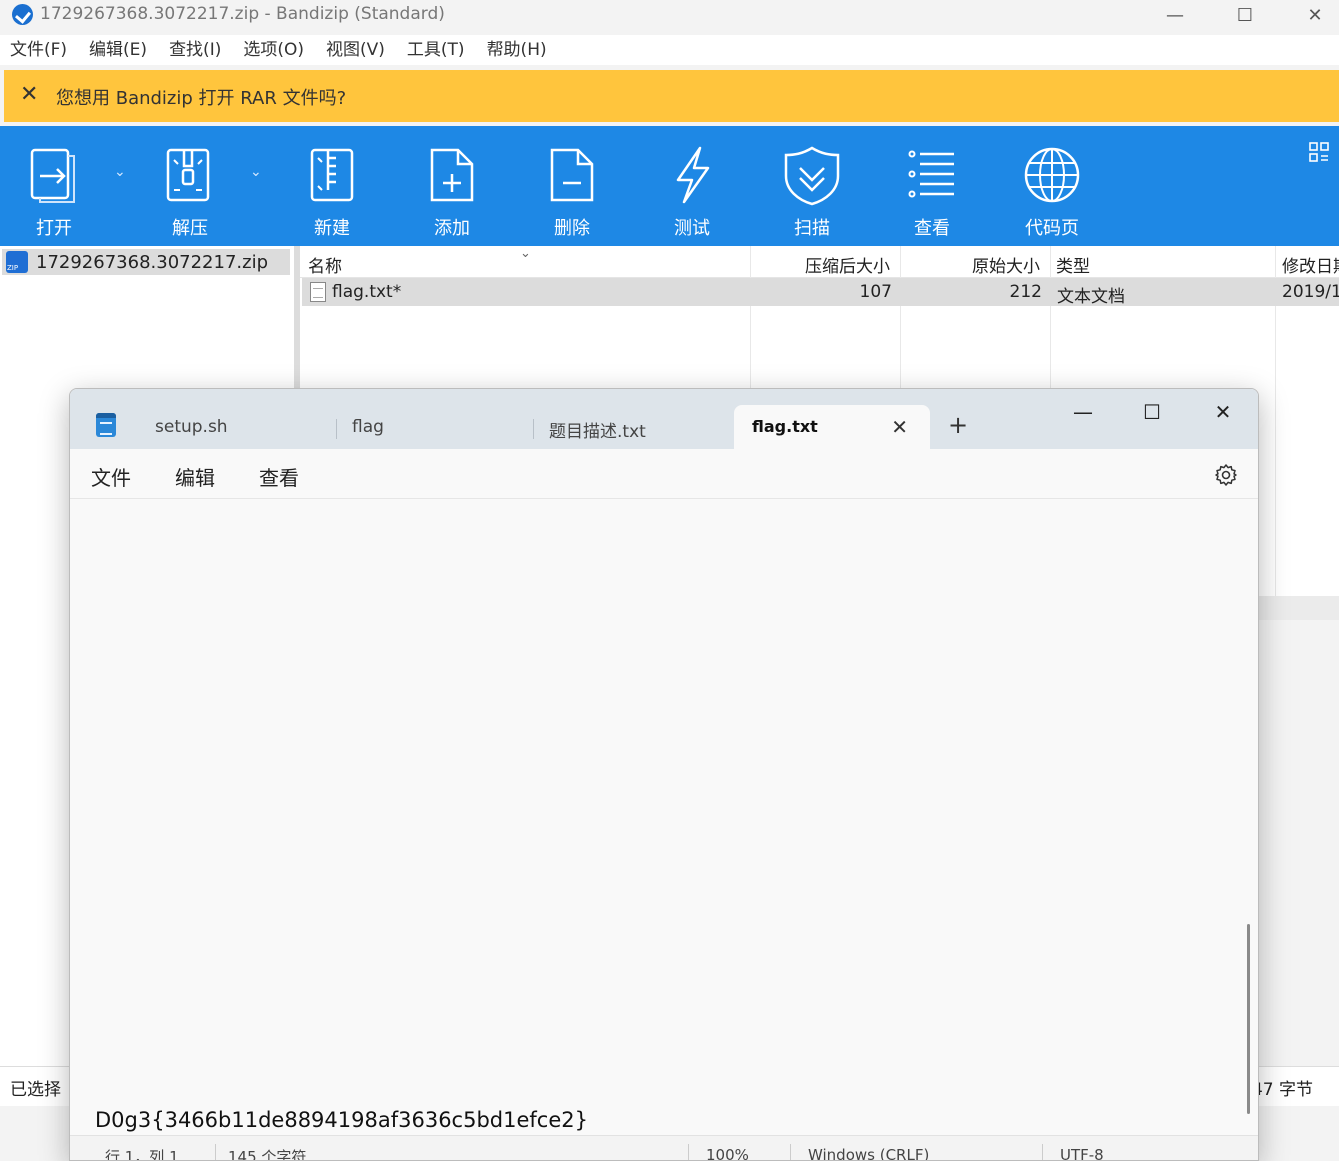 The image size is (1339, 1161). I want to click on tree-item-archive-root: ZIP 1729267368.3072217.zip, so click(146, 262).